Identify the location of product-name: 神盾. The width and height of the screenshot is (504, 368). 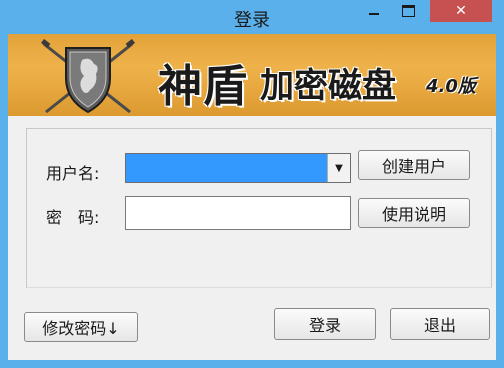
(203, 86).